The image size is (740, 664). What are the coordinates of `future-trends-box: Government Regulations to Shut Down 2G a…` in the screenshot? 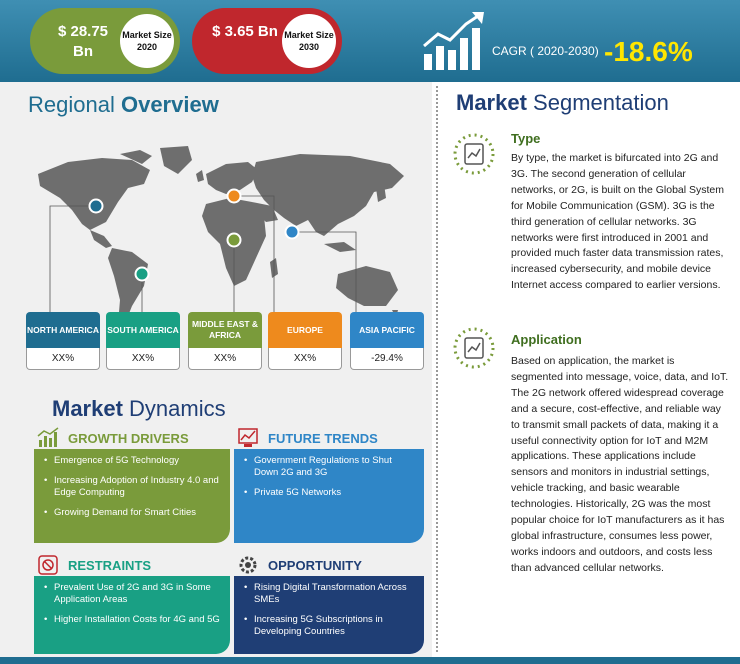 It's located at (329, 496).